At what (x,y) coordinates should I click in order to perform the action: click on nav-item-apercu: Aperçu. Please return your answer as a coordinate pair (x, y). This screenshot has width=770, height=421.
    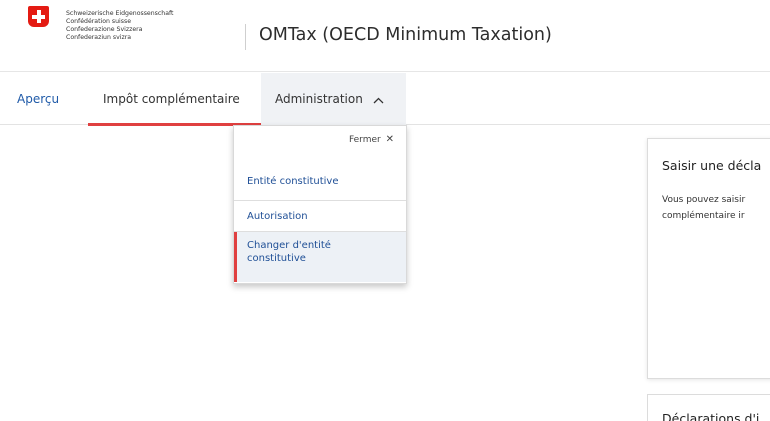
    Looking at the image, I should click on (38, 99).